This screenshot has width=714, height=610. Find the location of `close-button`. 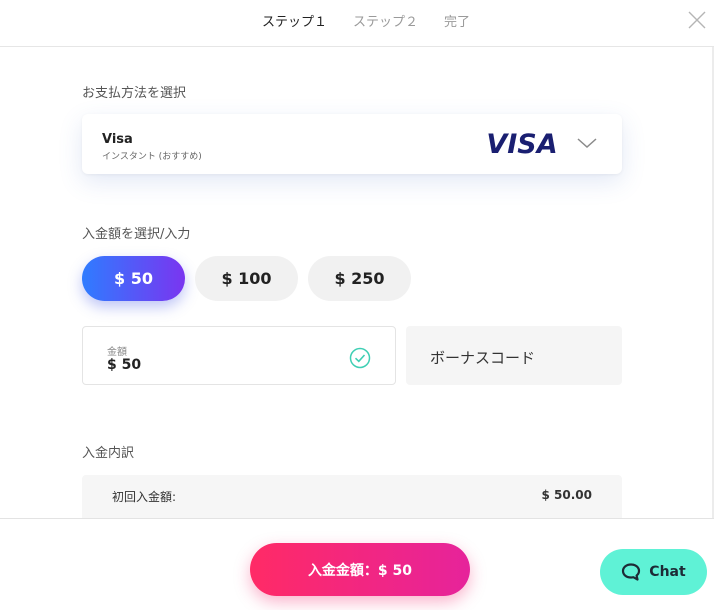

close-button is located at coordinates (697, 20).